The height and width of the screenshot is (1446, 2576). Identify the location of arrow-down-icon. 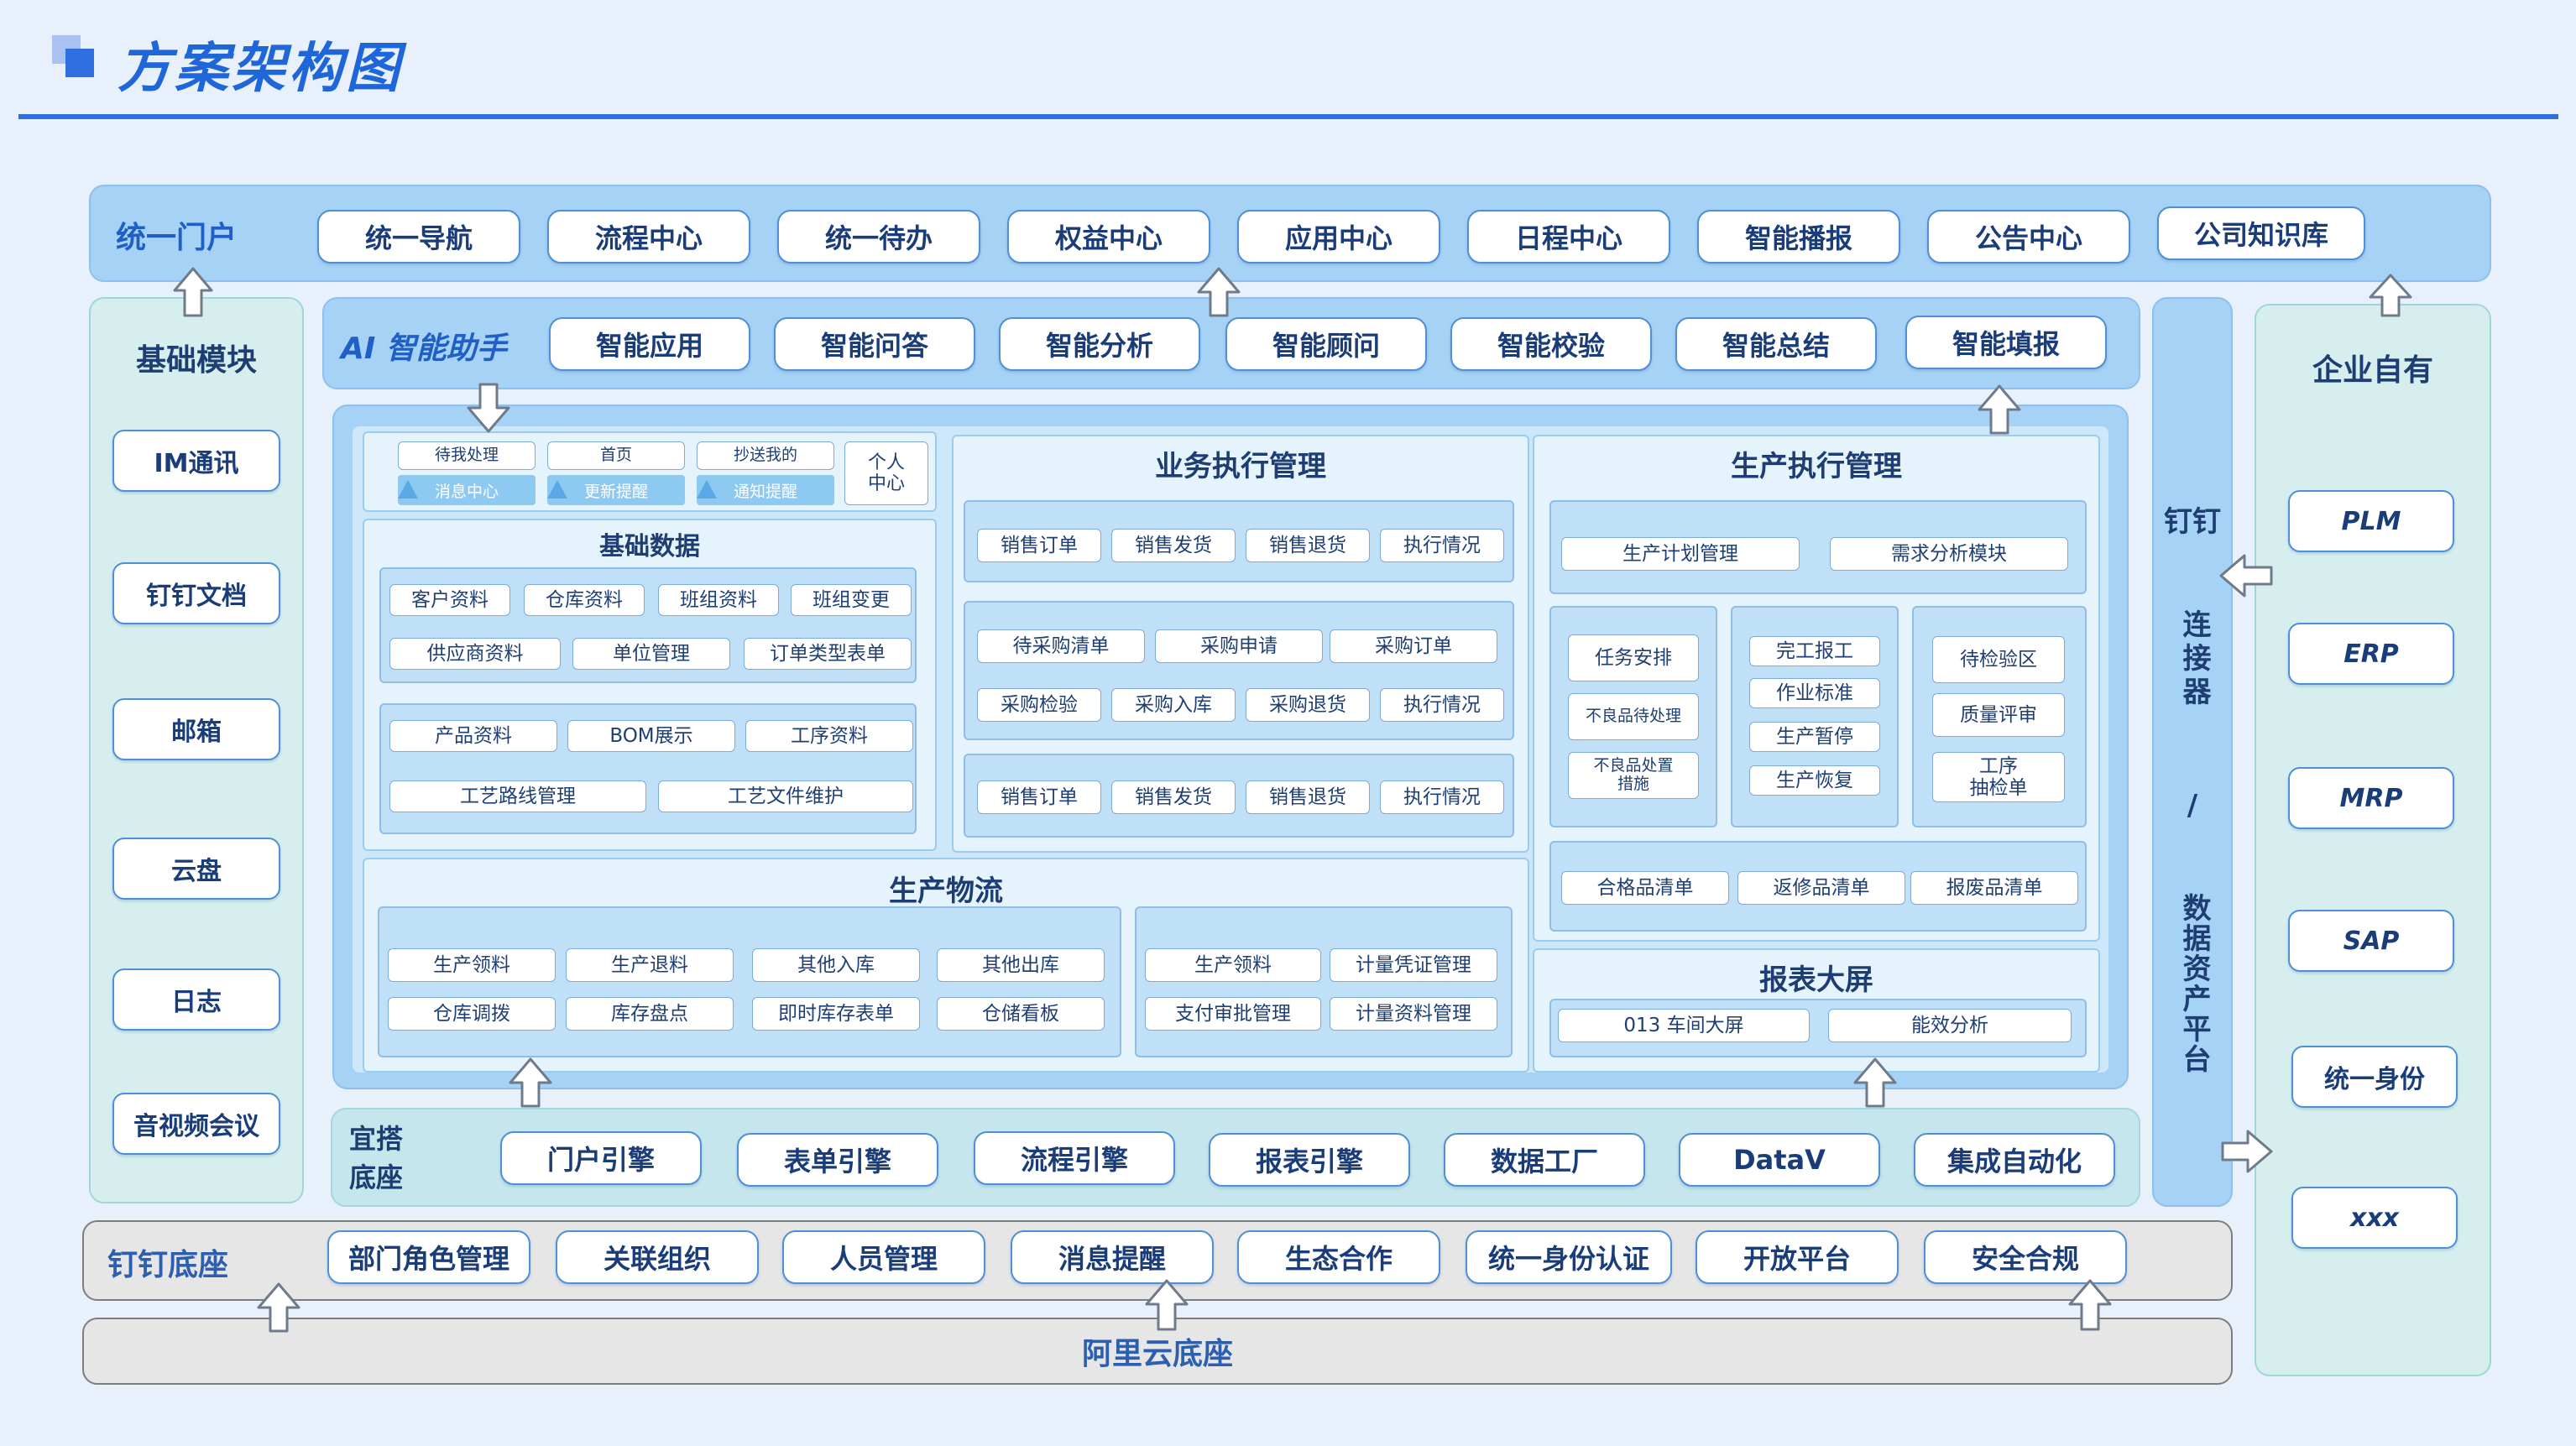
(488, 408).